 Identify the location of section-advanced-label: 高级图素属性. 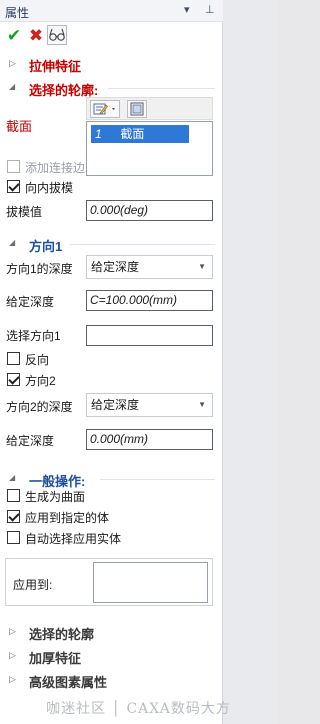
(68, 682).